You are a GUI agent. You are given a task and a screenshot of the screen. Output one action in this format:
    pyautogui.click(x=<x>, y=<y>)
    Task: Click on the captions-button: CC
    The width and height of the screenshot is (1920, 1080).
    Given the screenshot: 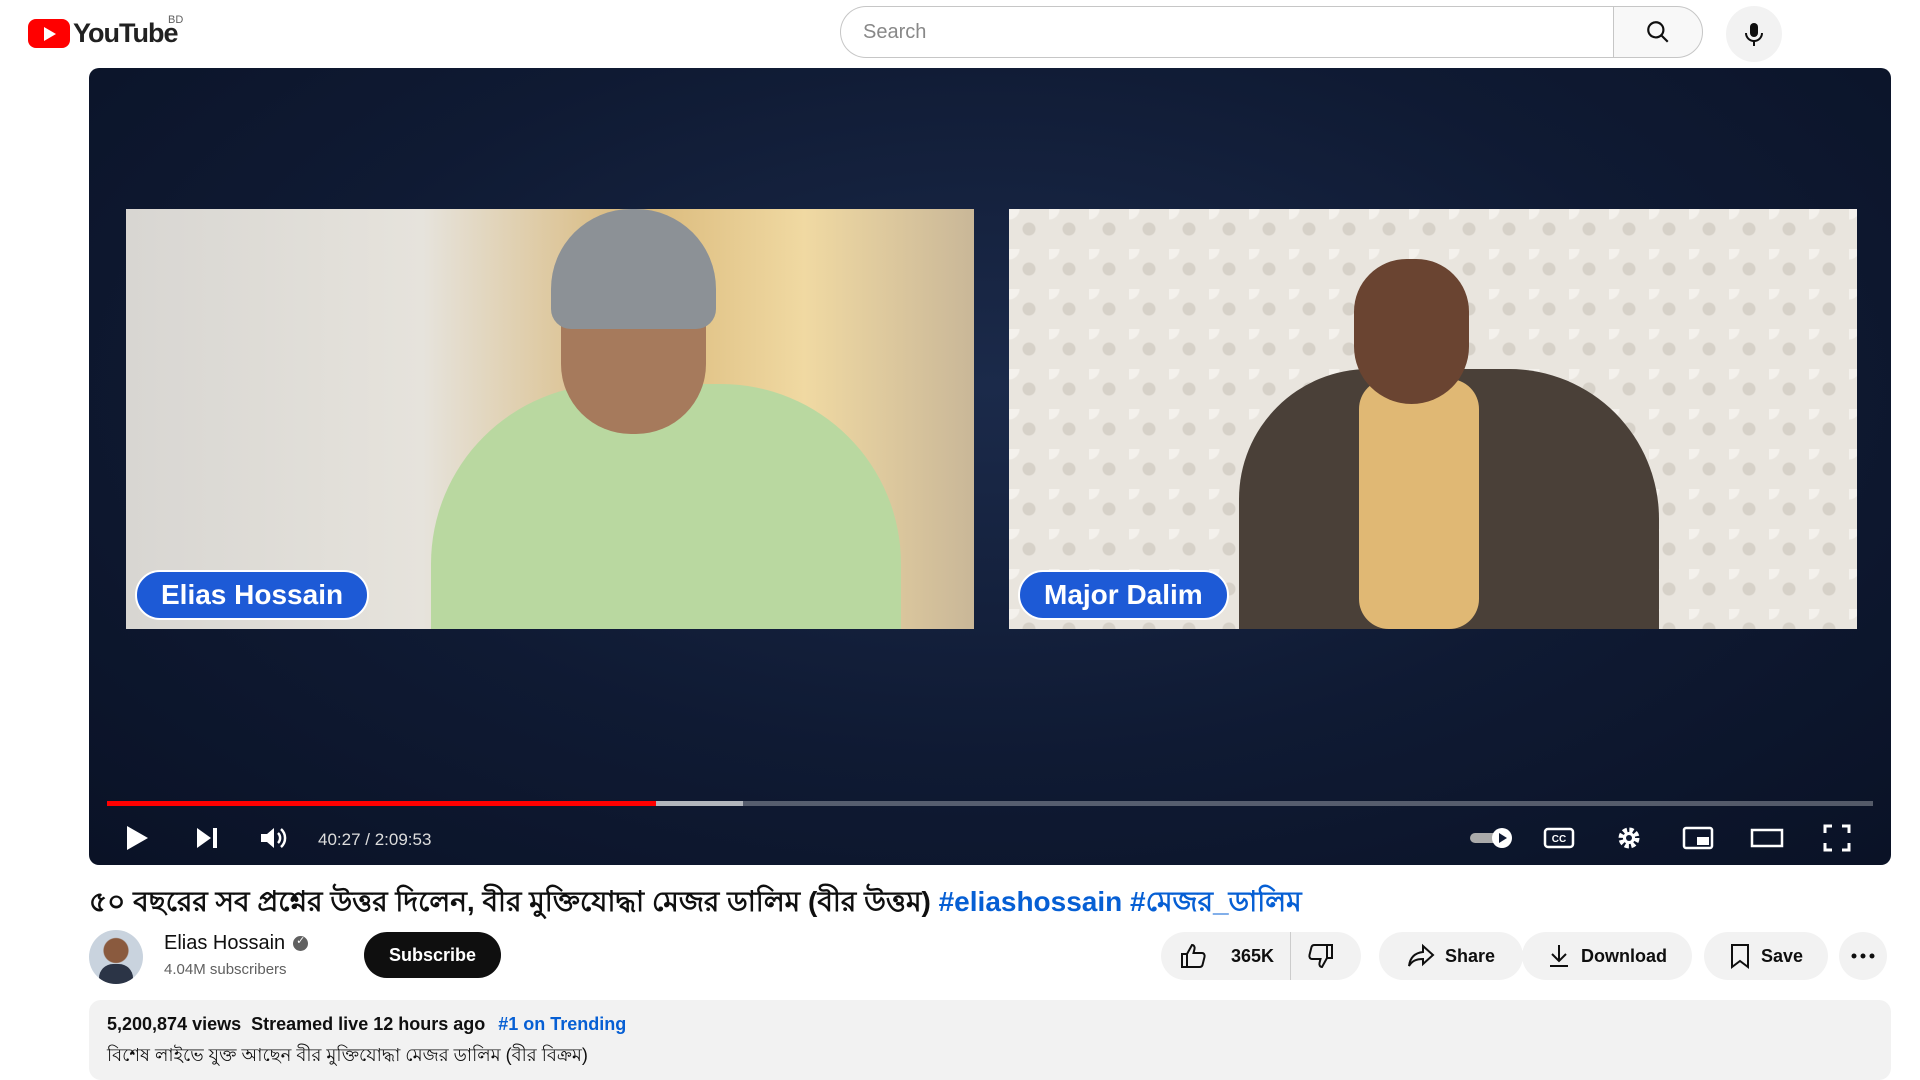 What is the action you would take?
    pyautogui.click(x=1559, y=838)
    